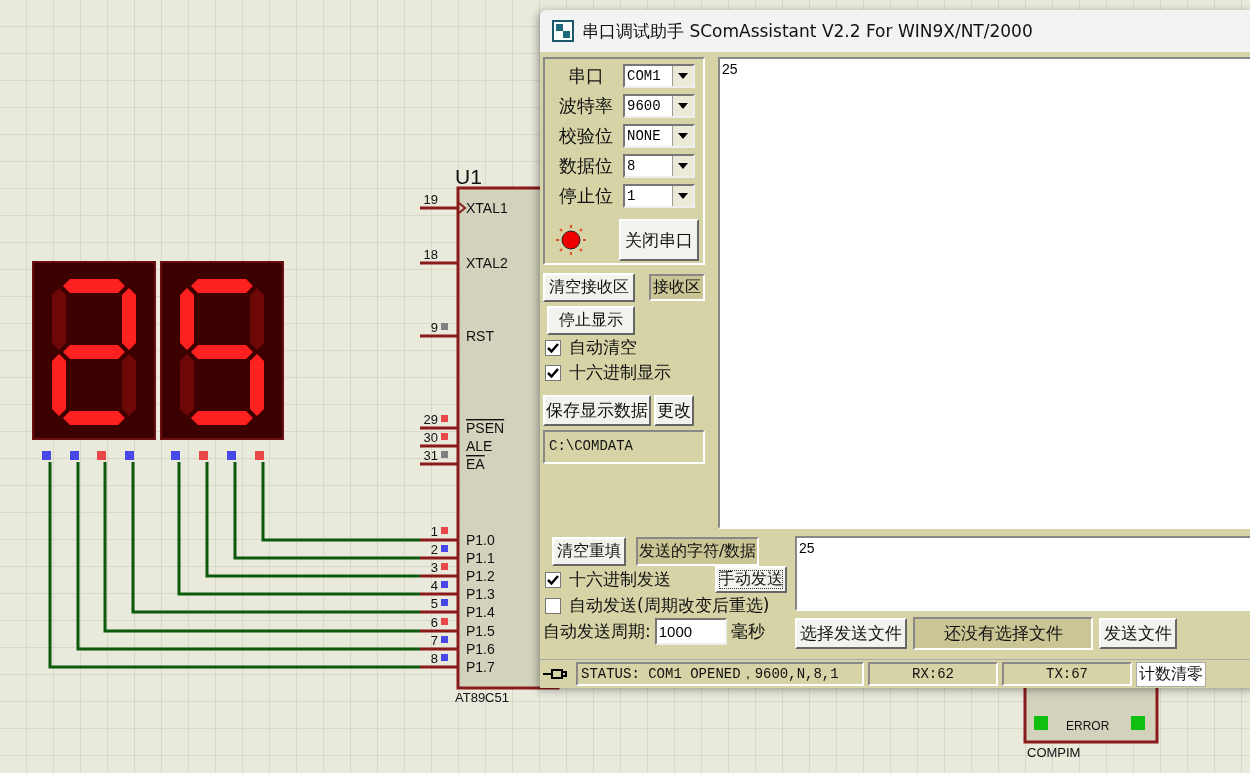 Image resolution: width=1250 pixels, height=773 pixels. I want to click on pin-label: PSEN, so click(485, 428).